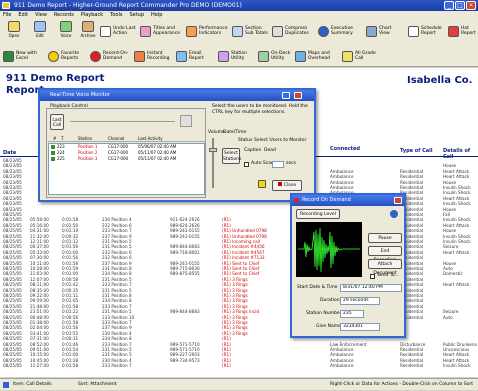 This screenshot has width=478, height=391. I want to click on station-field: 235, so click(352, 314).